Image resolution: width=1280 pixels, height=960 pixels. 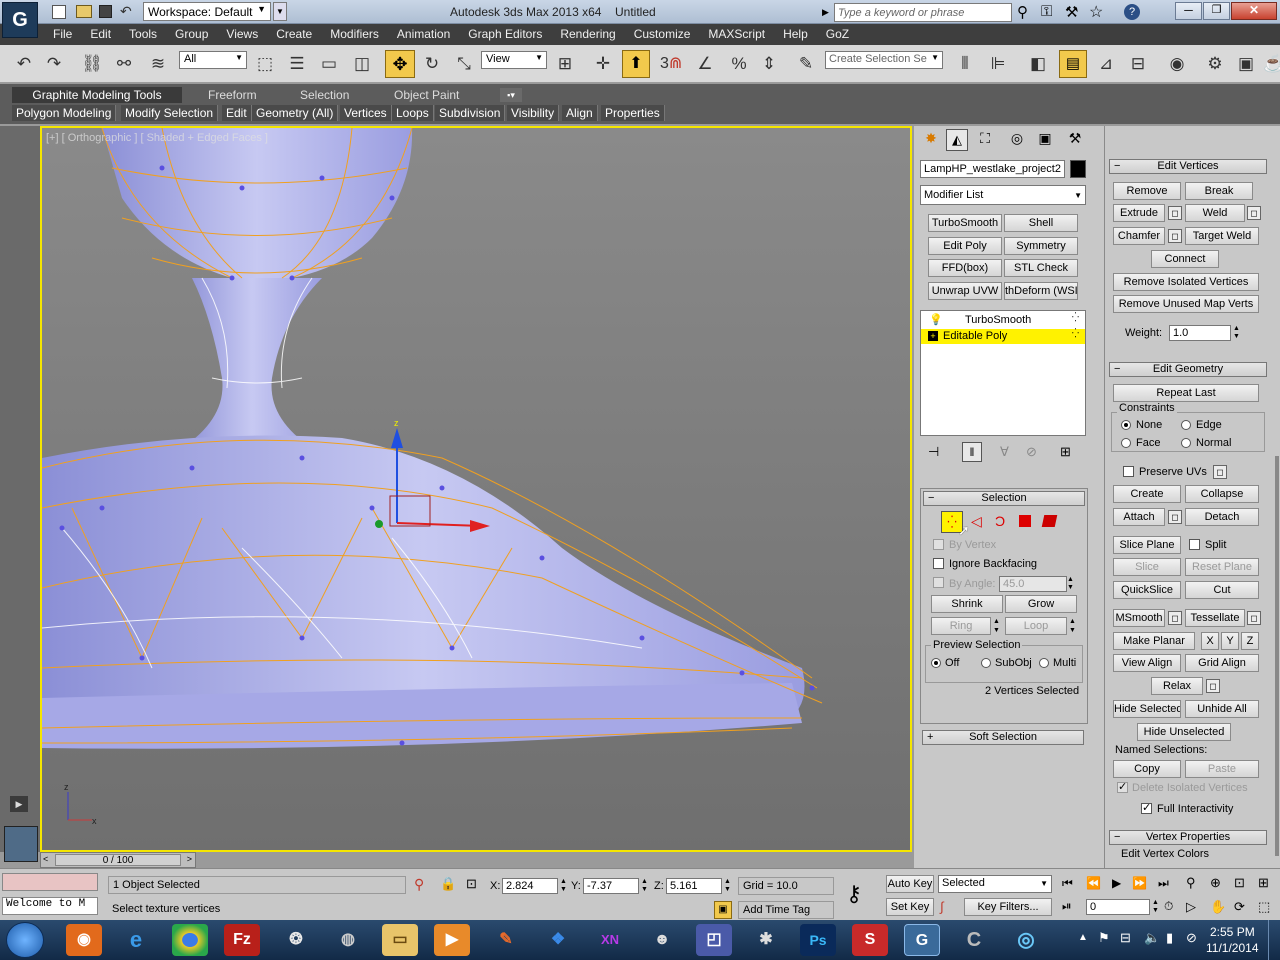 What do you see at coordinates (1152, 938) in the screenshot?
I see `volume-icon: 🔈` at bounding box center [1152, 938].